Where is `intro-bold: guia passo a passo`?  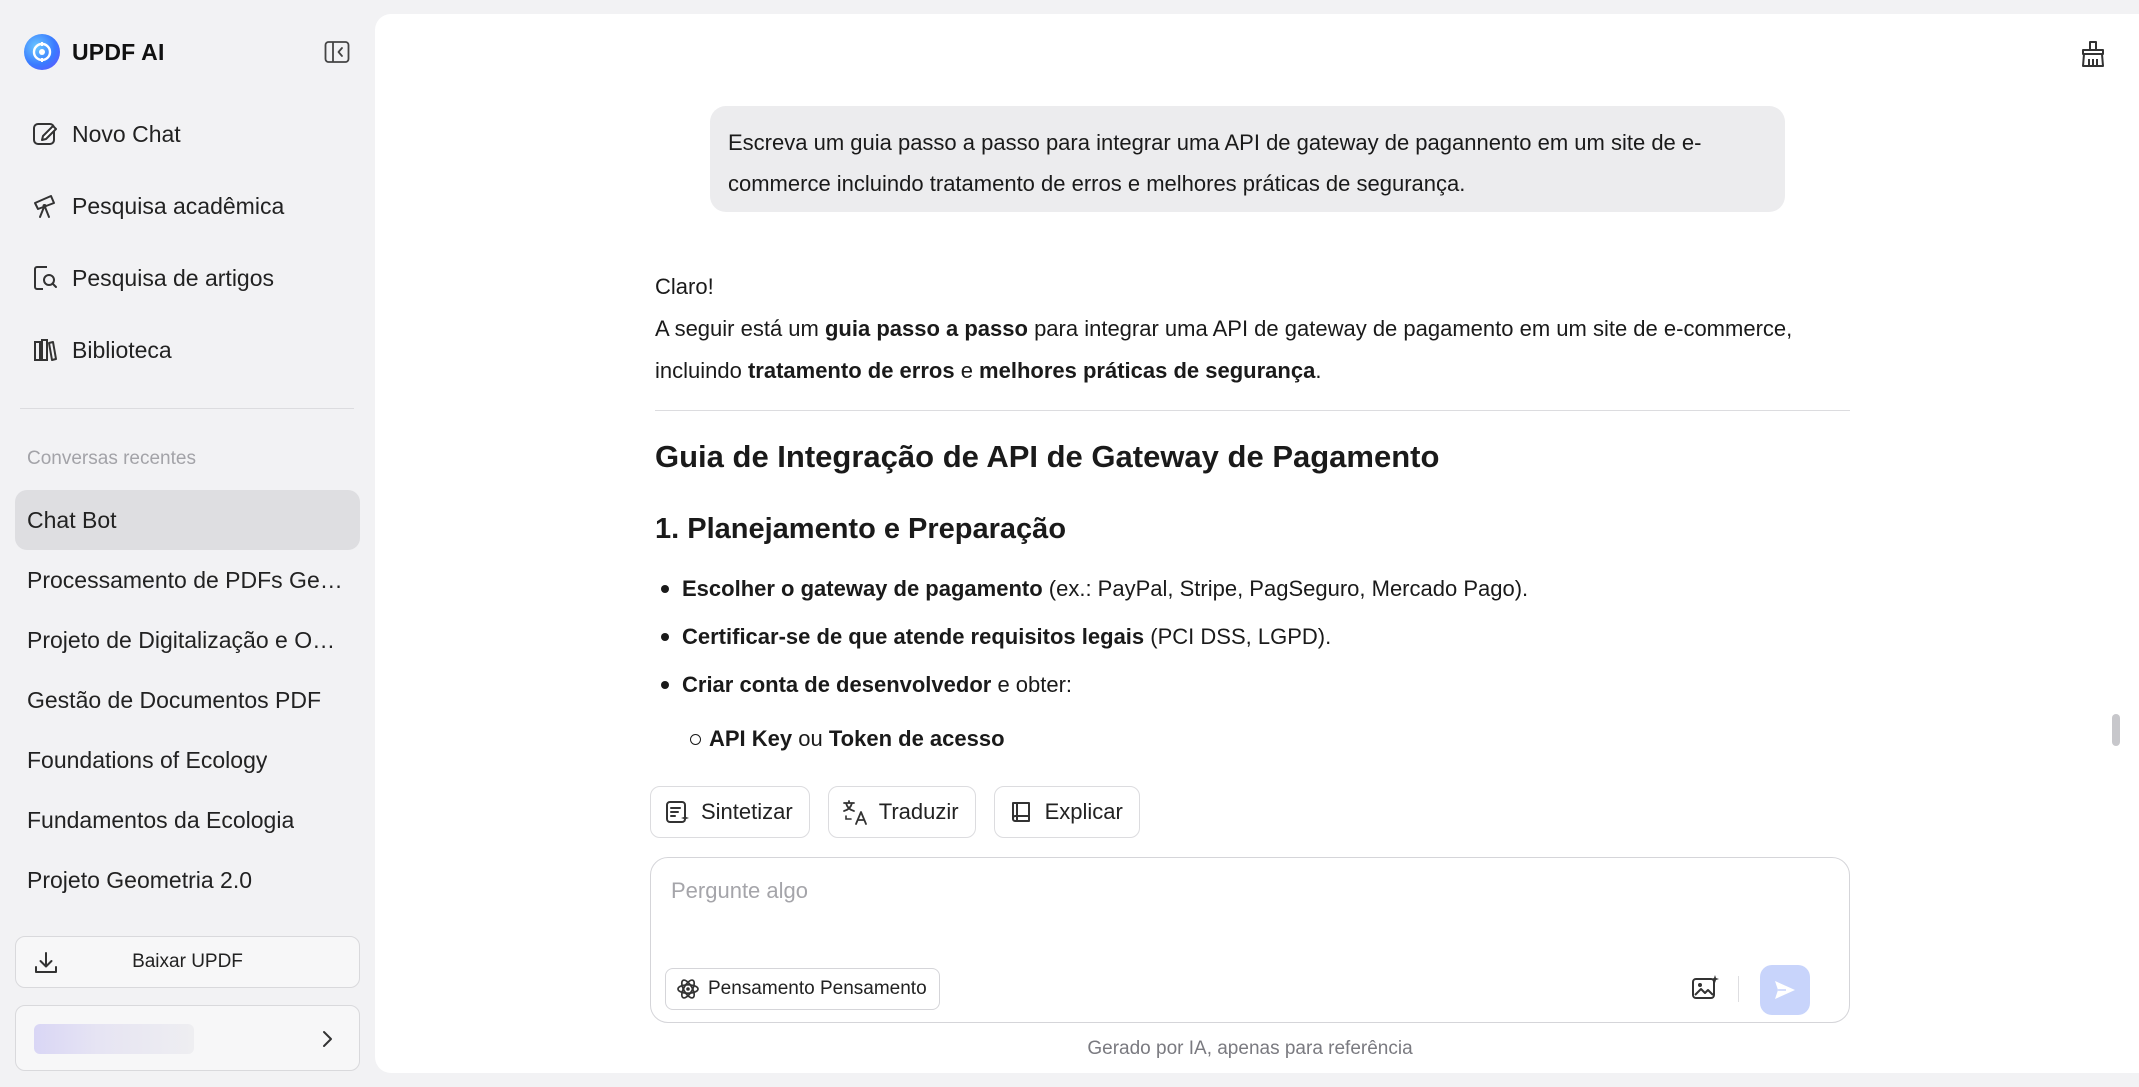 intro-bold: guia passo a passo is located at coordinates (926, 328).